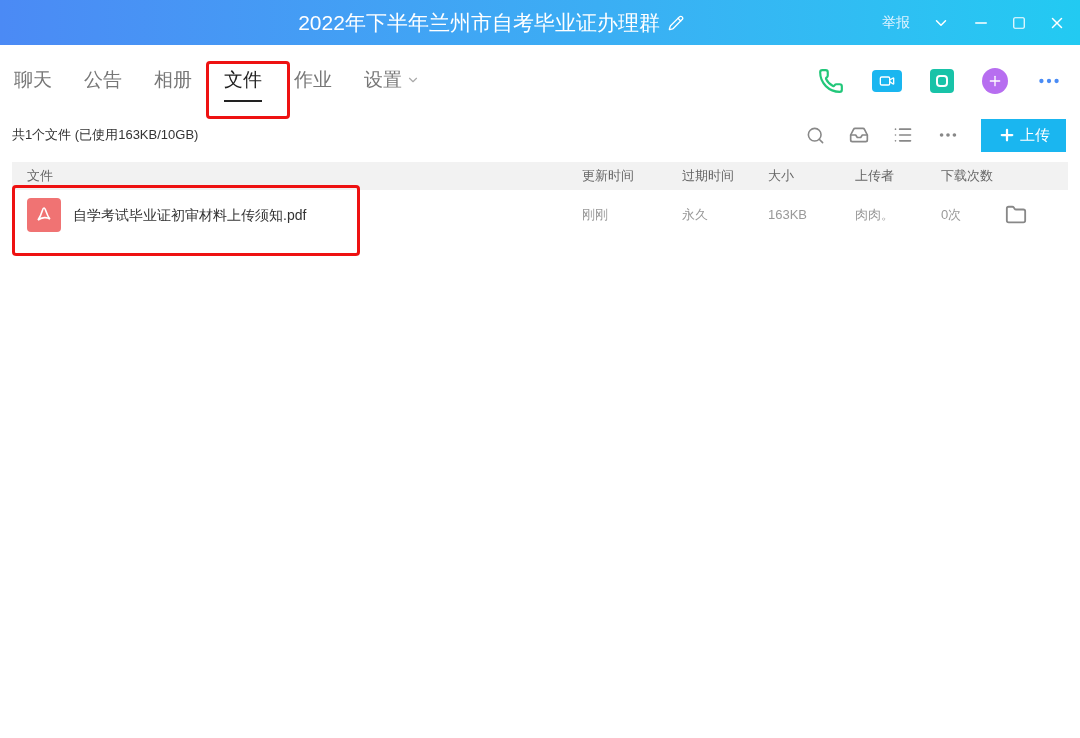 This screenshot has height=738, width=1080. I want to click on folder-icon, so click(1016, 215).